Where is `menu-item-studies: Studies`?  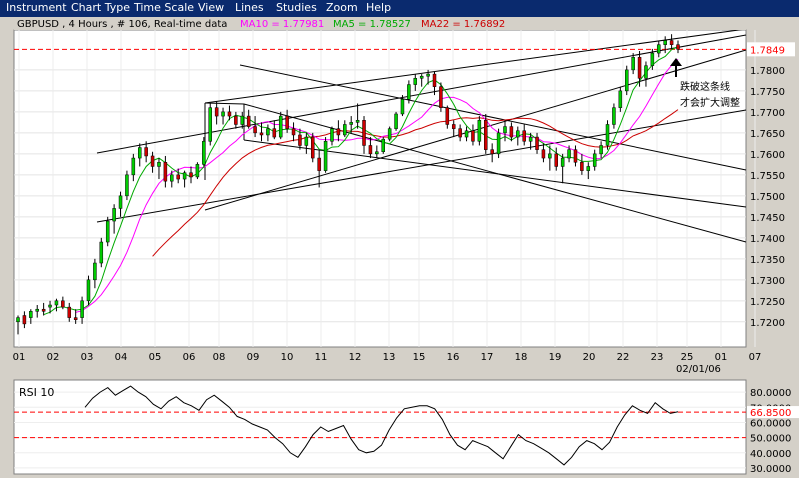 menu-item-studies: Studies is located at coordinates (296, 7).